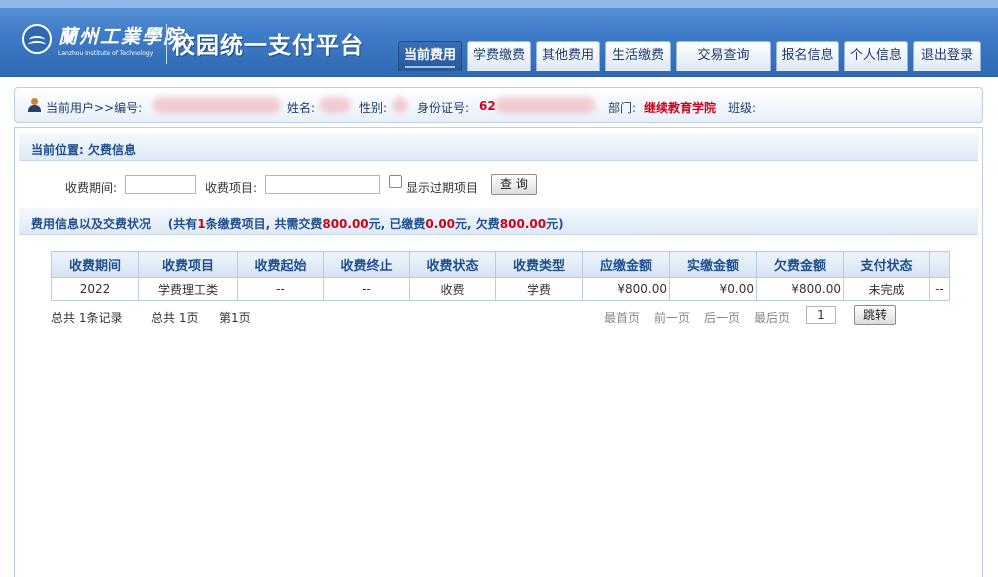 The height and width of the screenshot is (577, 998). I want to click on name-label: 姓名:, so click(301, 108).